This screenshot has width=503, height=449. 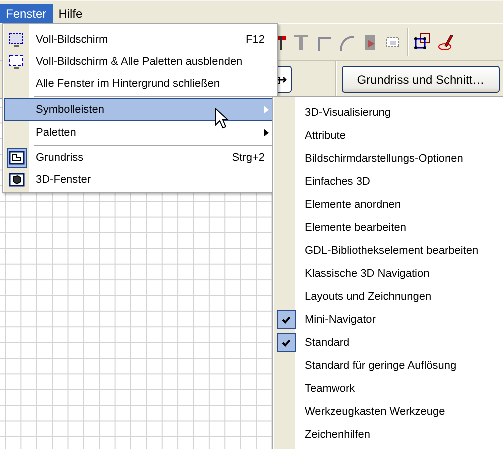 I want to click on menu-item: Elemente anordnen, so click(x=388, y=204).